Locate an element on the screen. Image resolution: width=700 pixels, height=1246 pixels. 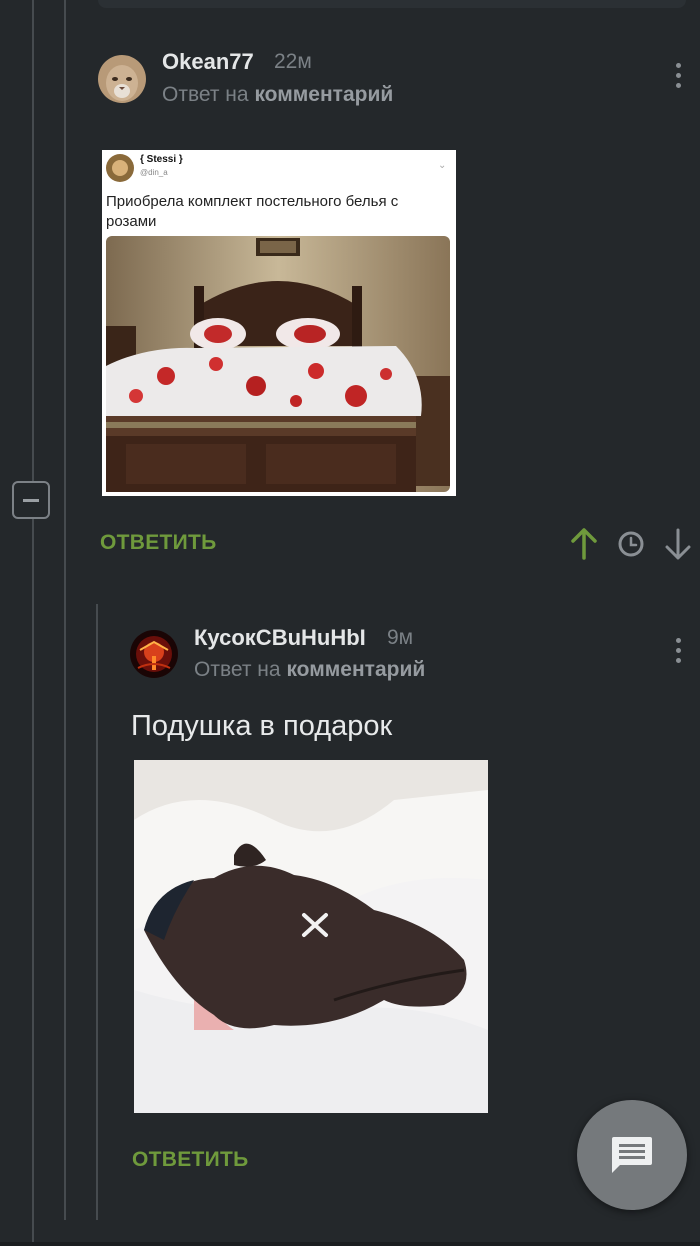
cougar-avatar-icon is located at coordinates (122, 79).